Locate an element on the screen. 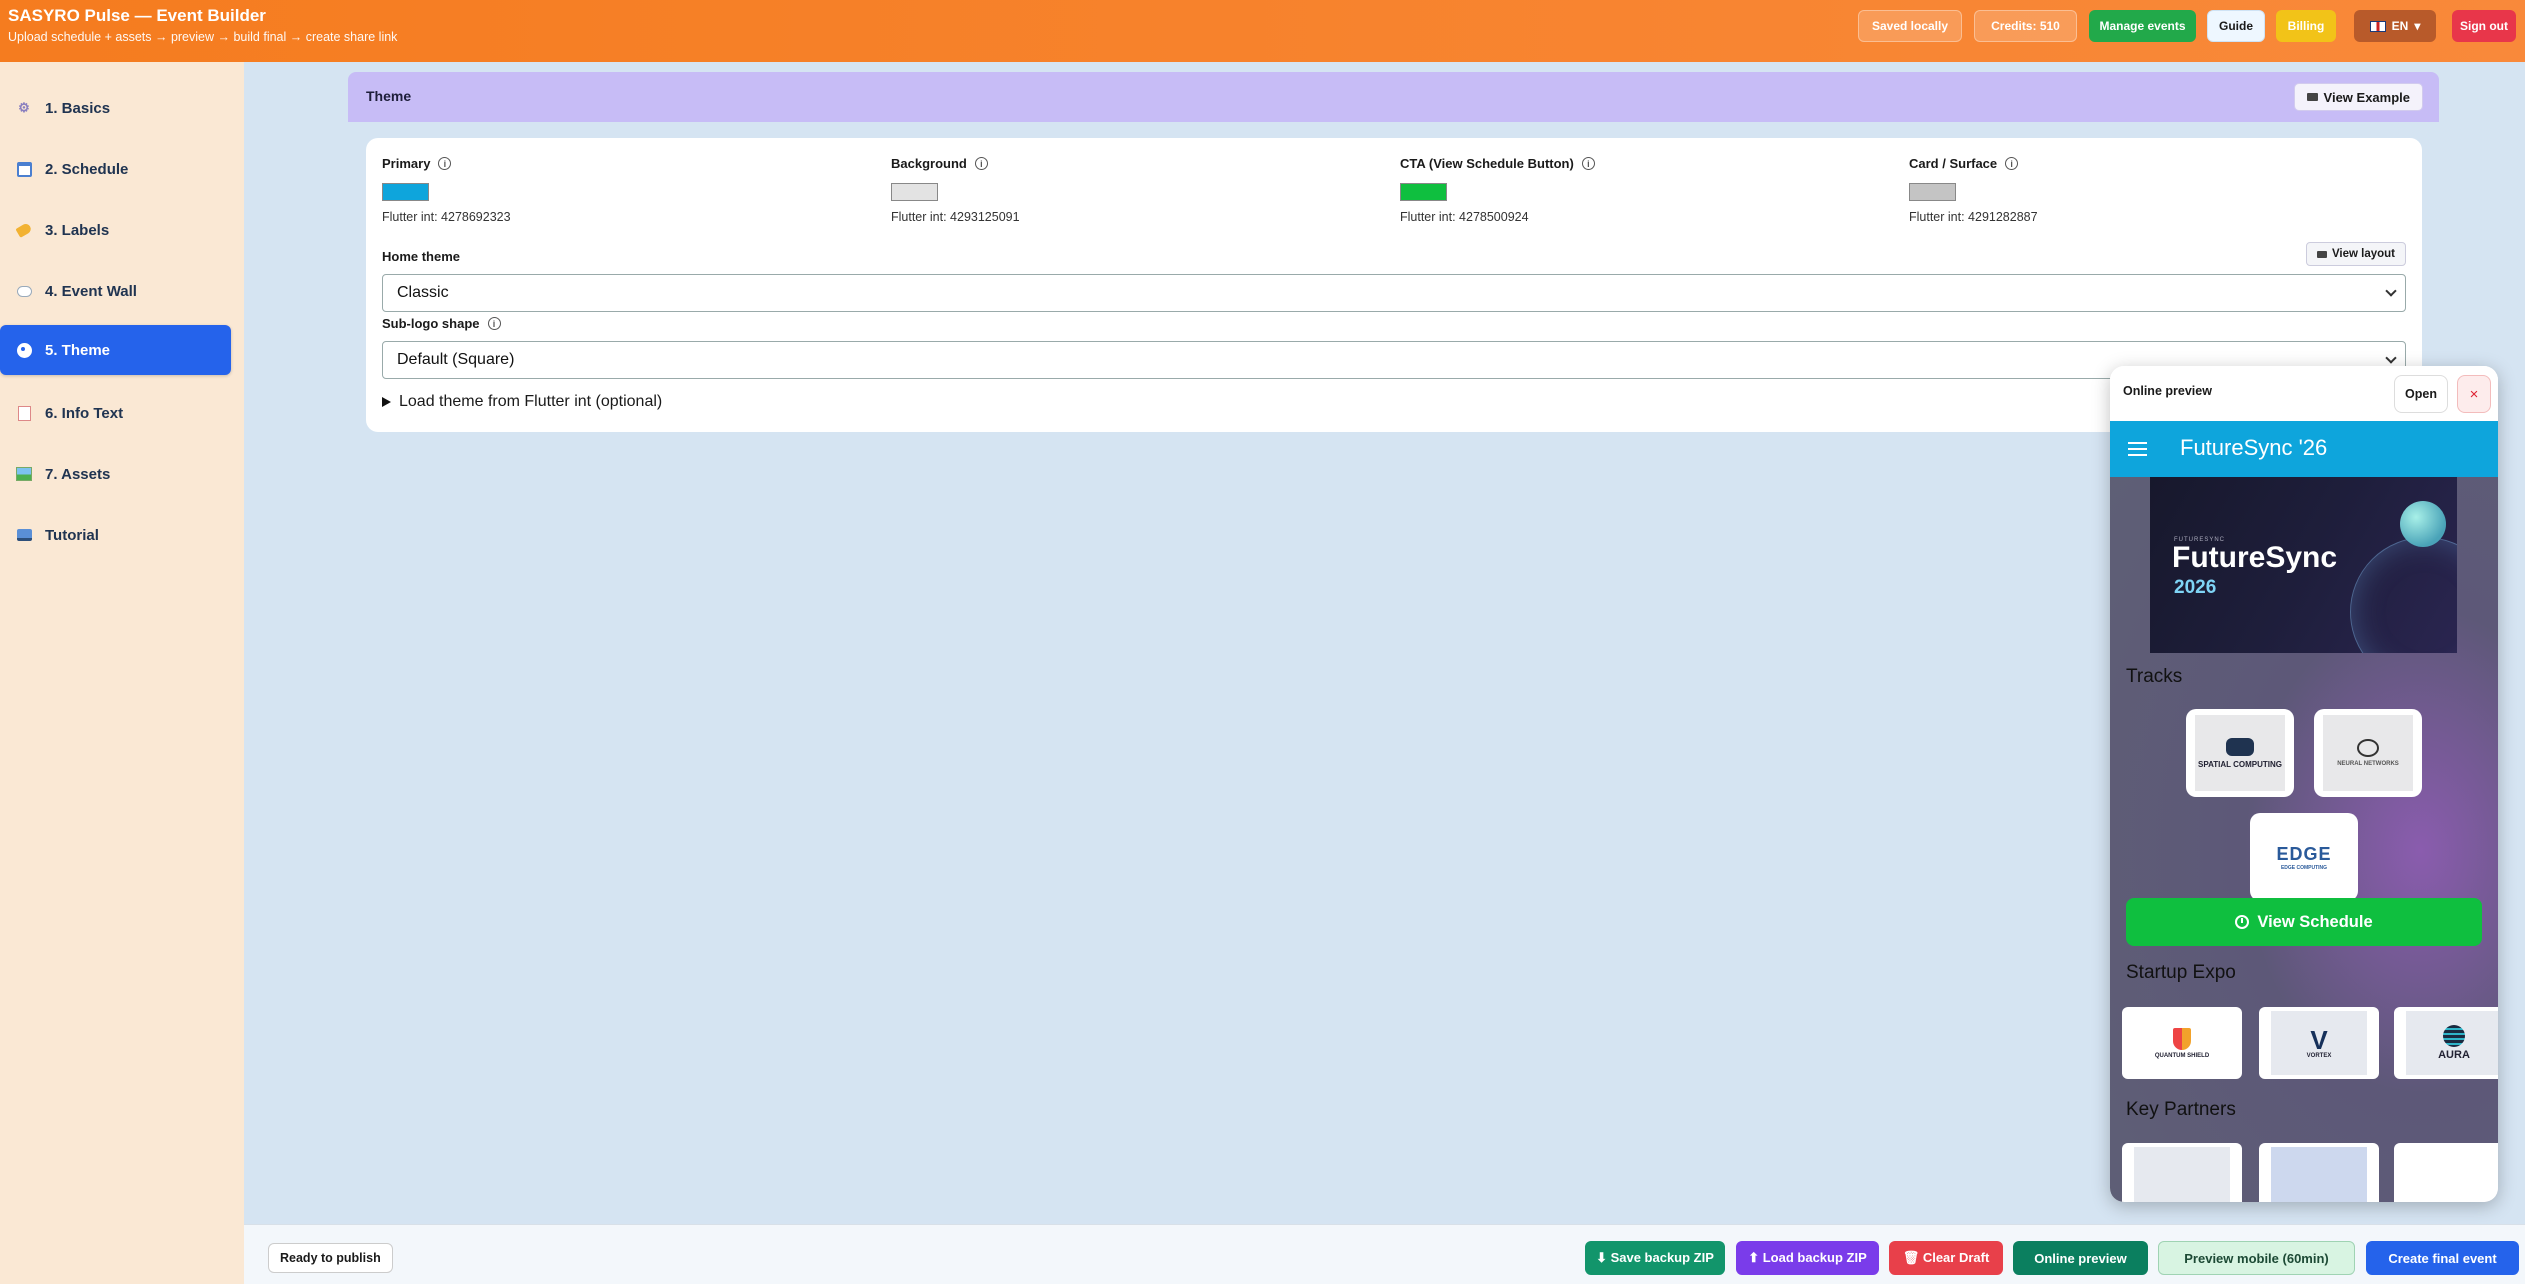  tutorial-icon is located at coordinates (24, 535).